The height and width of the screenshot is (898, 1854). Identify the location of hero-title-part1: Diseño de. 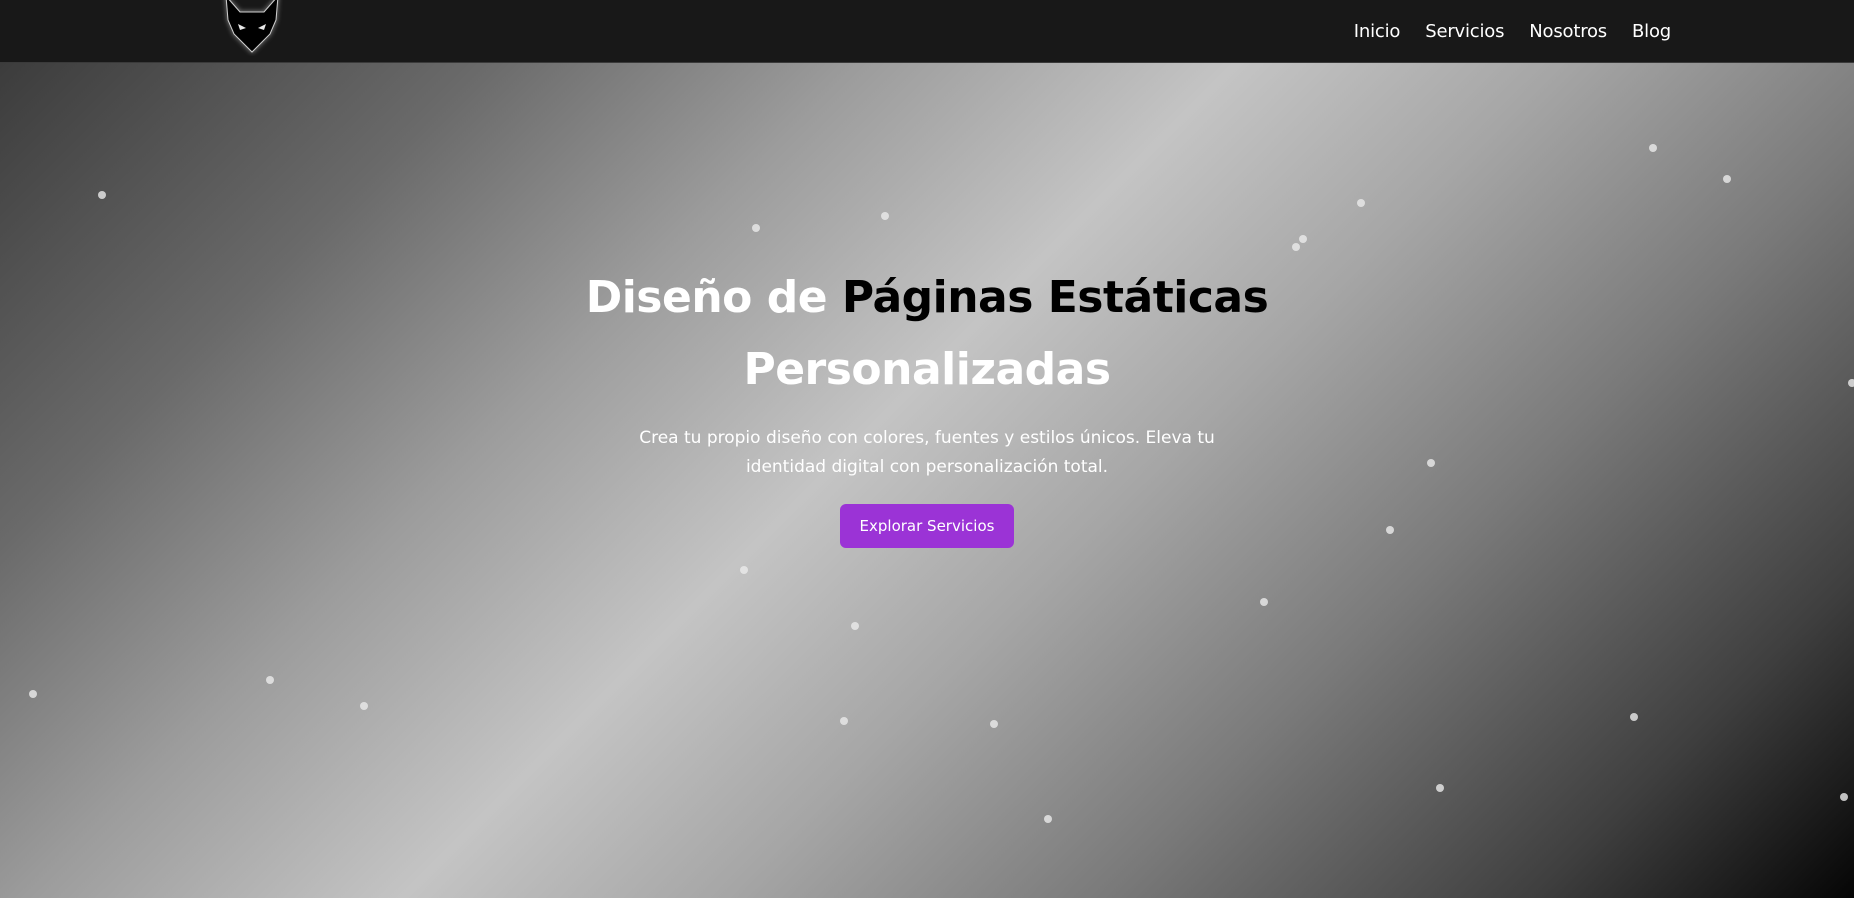
(713, 297).